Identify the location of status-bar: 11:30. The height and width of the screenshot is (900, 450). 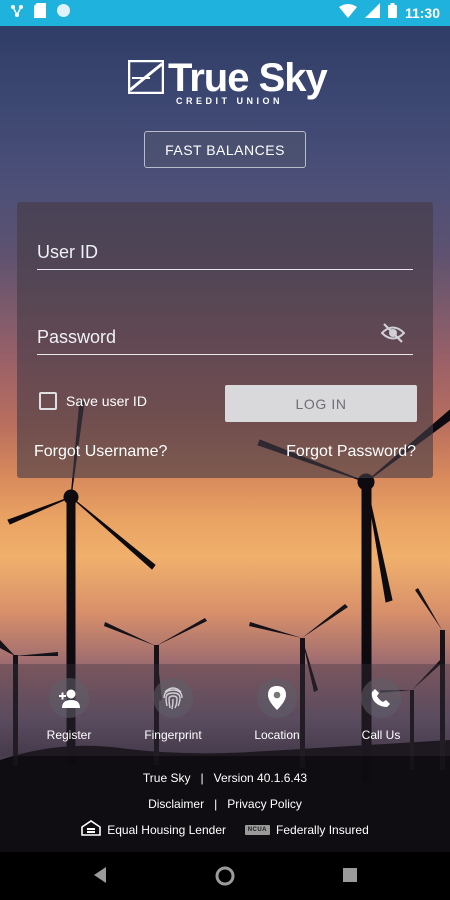
(225, 13).